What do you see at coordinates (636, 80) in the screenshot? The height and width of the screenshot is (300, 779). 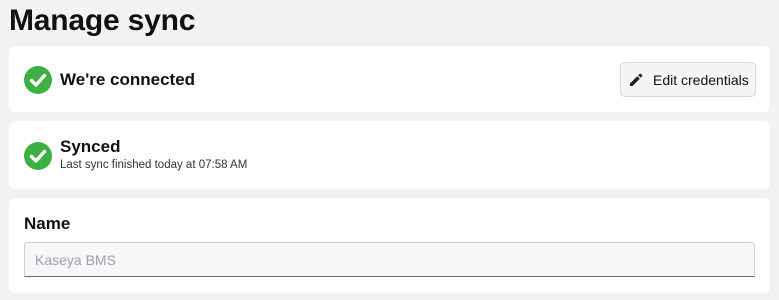 I see `pencil-icon` at bounding box center [636, 80].